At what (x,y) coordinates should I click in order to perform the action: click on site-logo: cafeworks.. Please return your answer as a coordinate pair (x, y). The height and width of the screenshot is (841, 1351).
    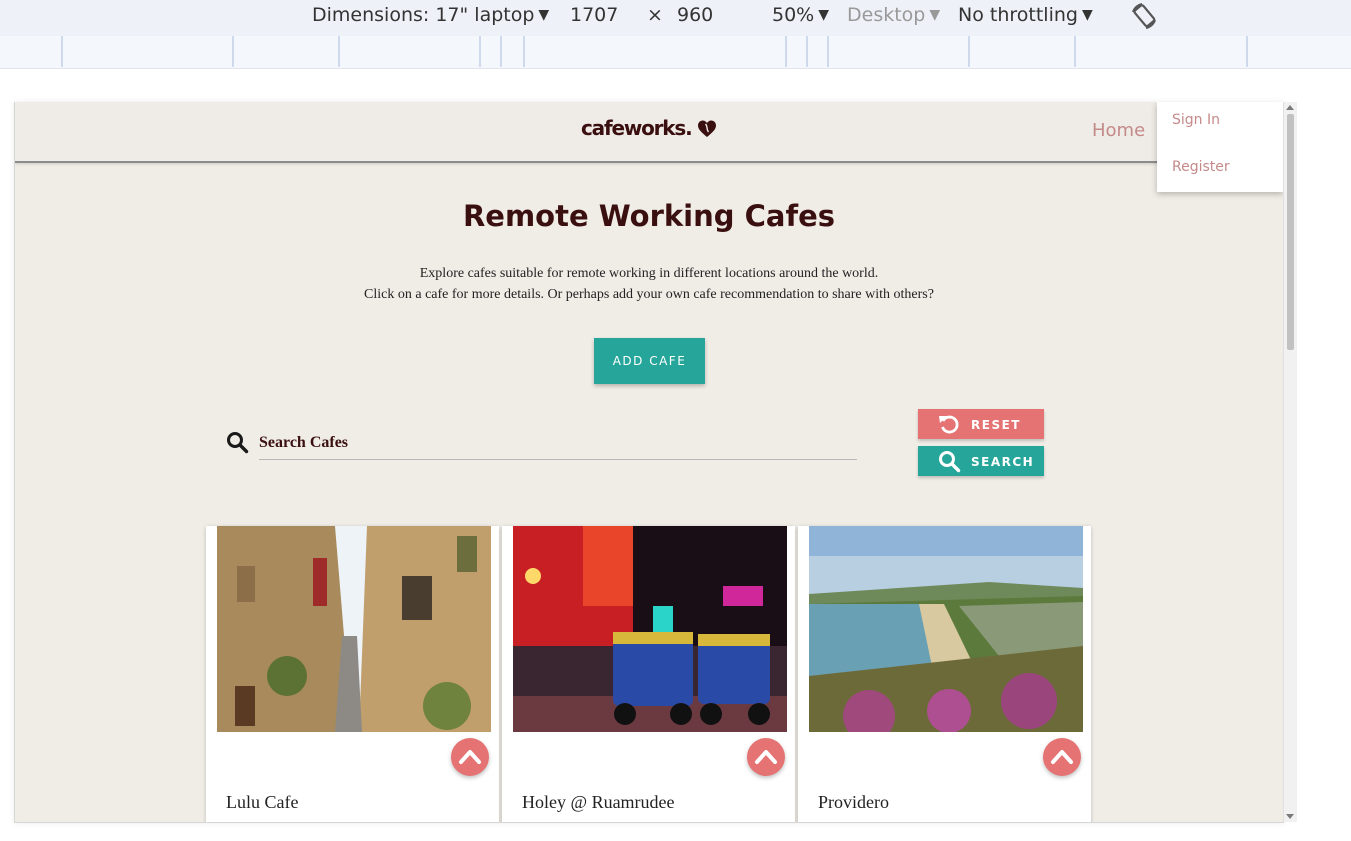
    Looking at the image, I should click on (637, 128).